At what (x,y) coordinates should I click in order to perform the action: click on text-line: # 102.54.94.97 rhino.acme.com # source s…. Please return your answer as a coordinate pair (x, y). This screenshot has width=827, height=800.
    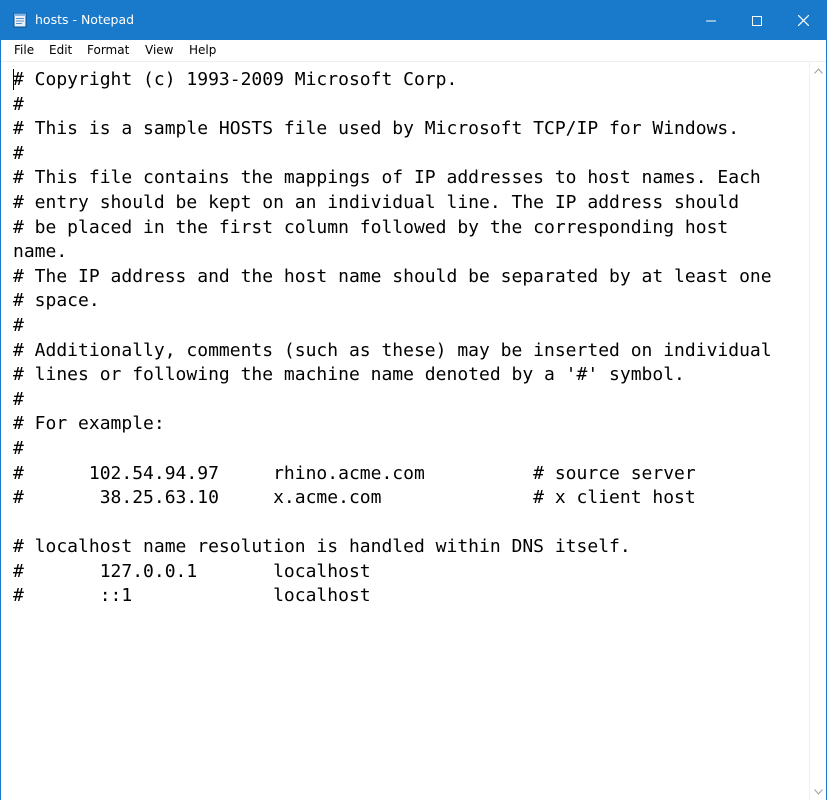
    Looking at the image, I should click on (354, 473).